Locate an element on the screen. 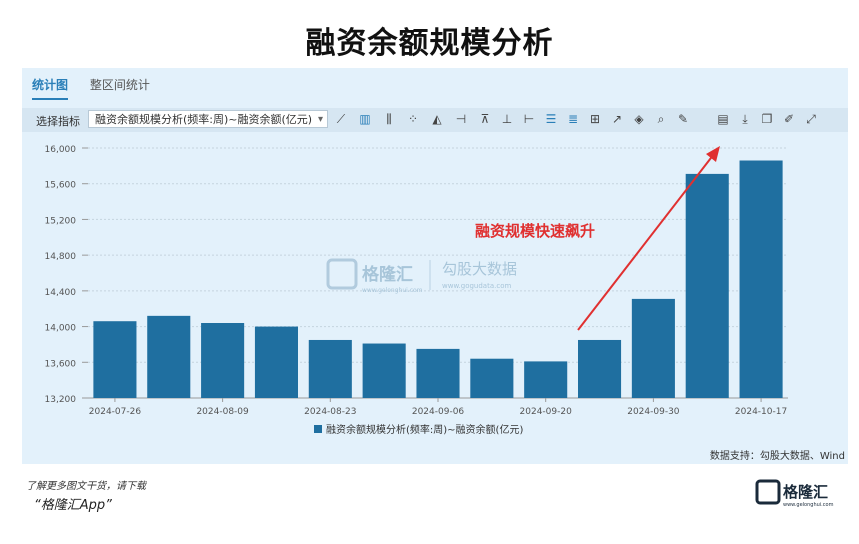 This screenshot has width=859, height=544. x-tick-label: 2024-08-23 is located at coordinates (330, 412).